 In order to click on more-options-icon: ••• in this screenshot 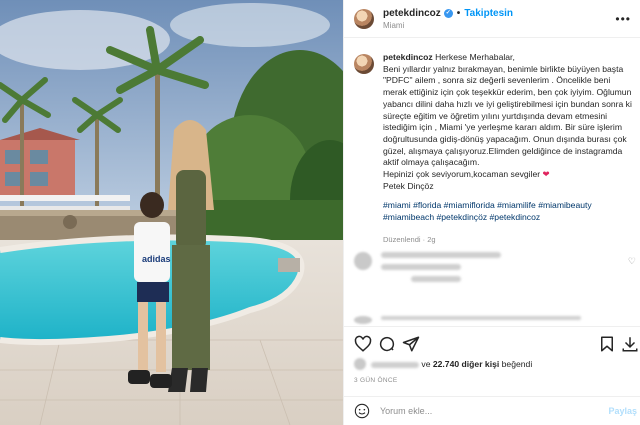, I will do `click(623, 19)`.